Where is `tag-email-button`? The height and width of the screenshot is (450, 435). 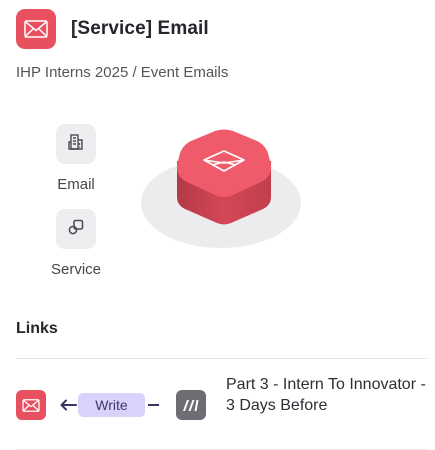
tag-email-button is located at coordinates (76, 144).